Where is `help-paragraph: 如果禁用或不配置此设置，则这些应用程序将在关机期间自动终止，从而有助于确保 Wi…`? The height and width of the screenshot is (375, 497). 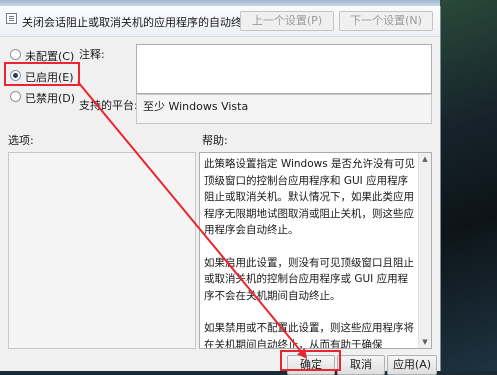
help-paragraph: 如果禁用或不配置此设置，则这些应用程序将在关机期间自动终止，从而有助于确保 Wi… is located at coordinates (309, 335).